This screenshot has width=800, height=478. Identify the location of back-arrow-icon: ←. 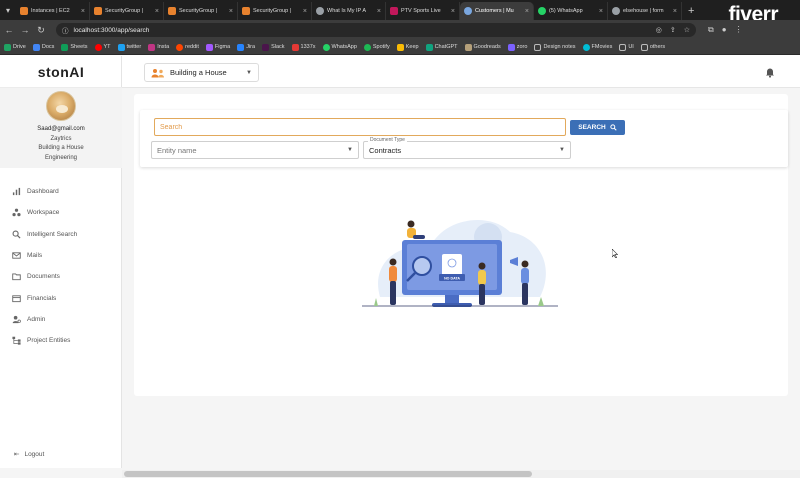
(9, 30).